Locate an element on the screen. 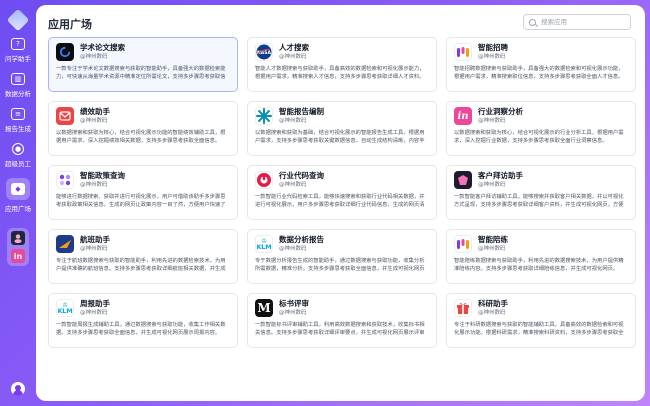  people-icon: ● is located at coordinates (18, 149).